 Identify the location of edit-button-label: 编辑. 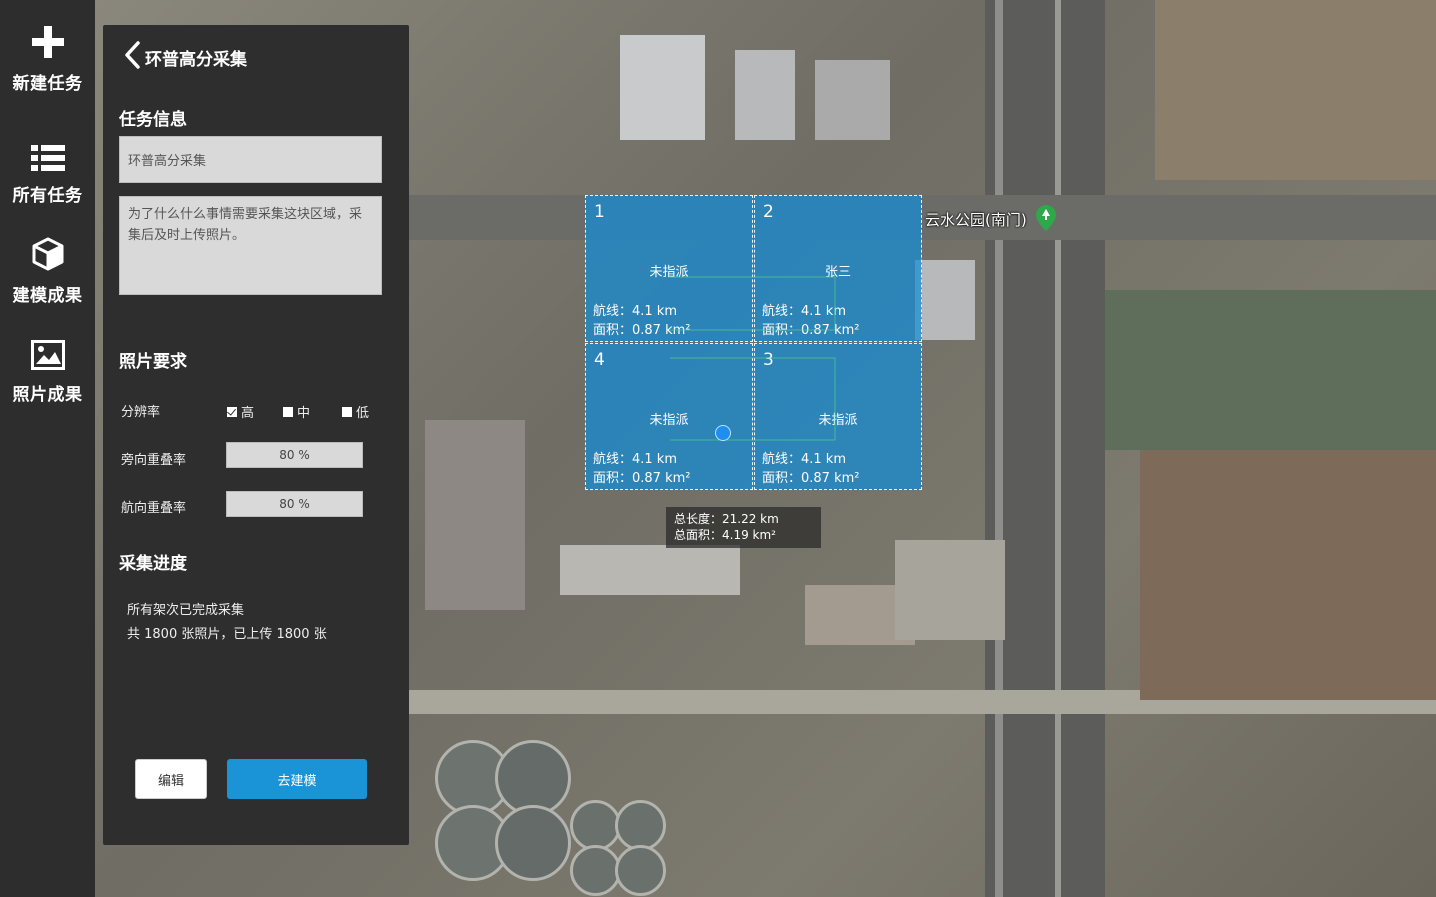
(170, 781).